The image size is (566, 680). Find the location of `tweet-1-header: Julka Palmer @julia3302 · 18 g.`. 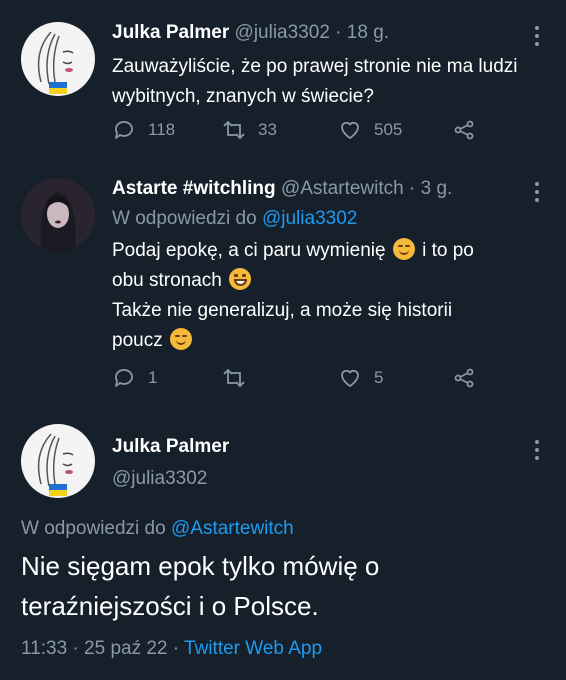

tweet-1-header: Julka Palmer @julia3302 · 18 g. is located at coordinates (250, 33).